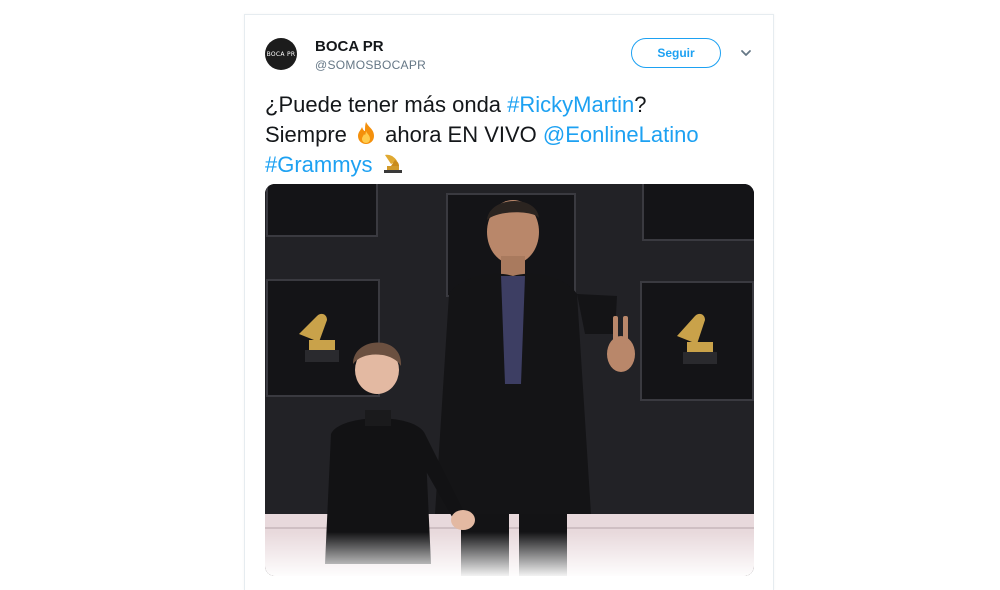 This screenshot has height=590, width=1000. What do you see at coordinates (621, 134) in the screenshot?
I see `mention-eonlinelatino: @EonlineLatino` at bounding box center [621, 134].